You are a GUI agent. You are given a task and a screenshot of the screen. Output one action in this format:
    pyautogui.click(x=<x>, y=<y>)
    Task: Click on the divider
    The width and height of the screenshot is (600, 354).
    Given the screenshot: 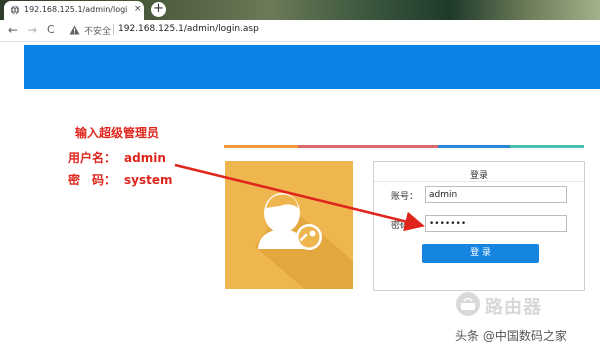 What is the action you would take?
    pyautogui.click(x=479, y=181)
    